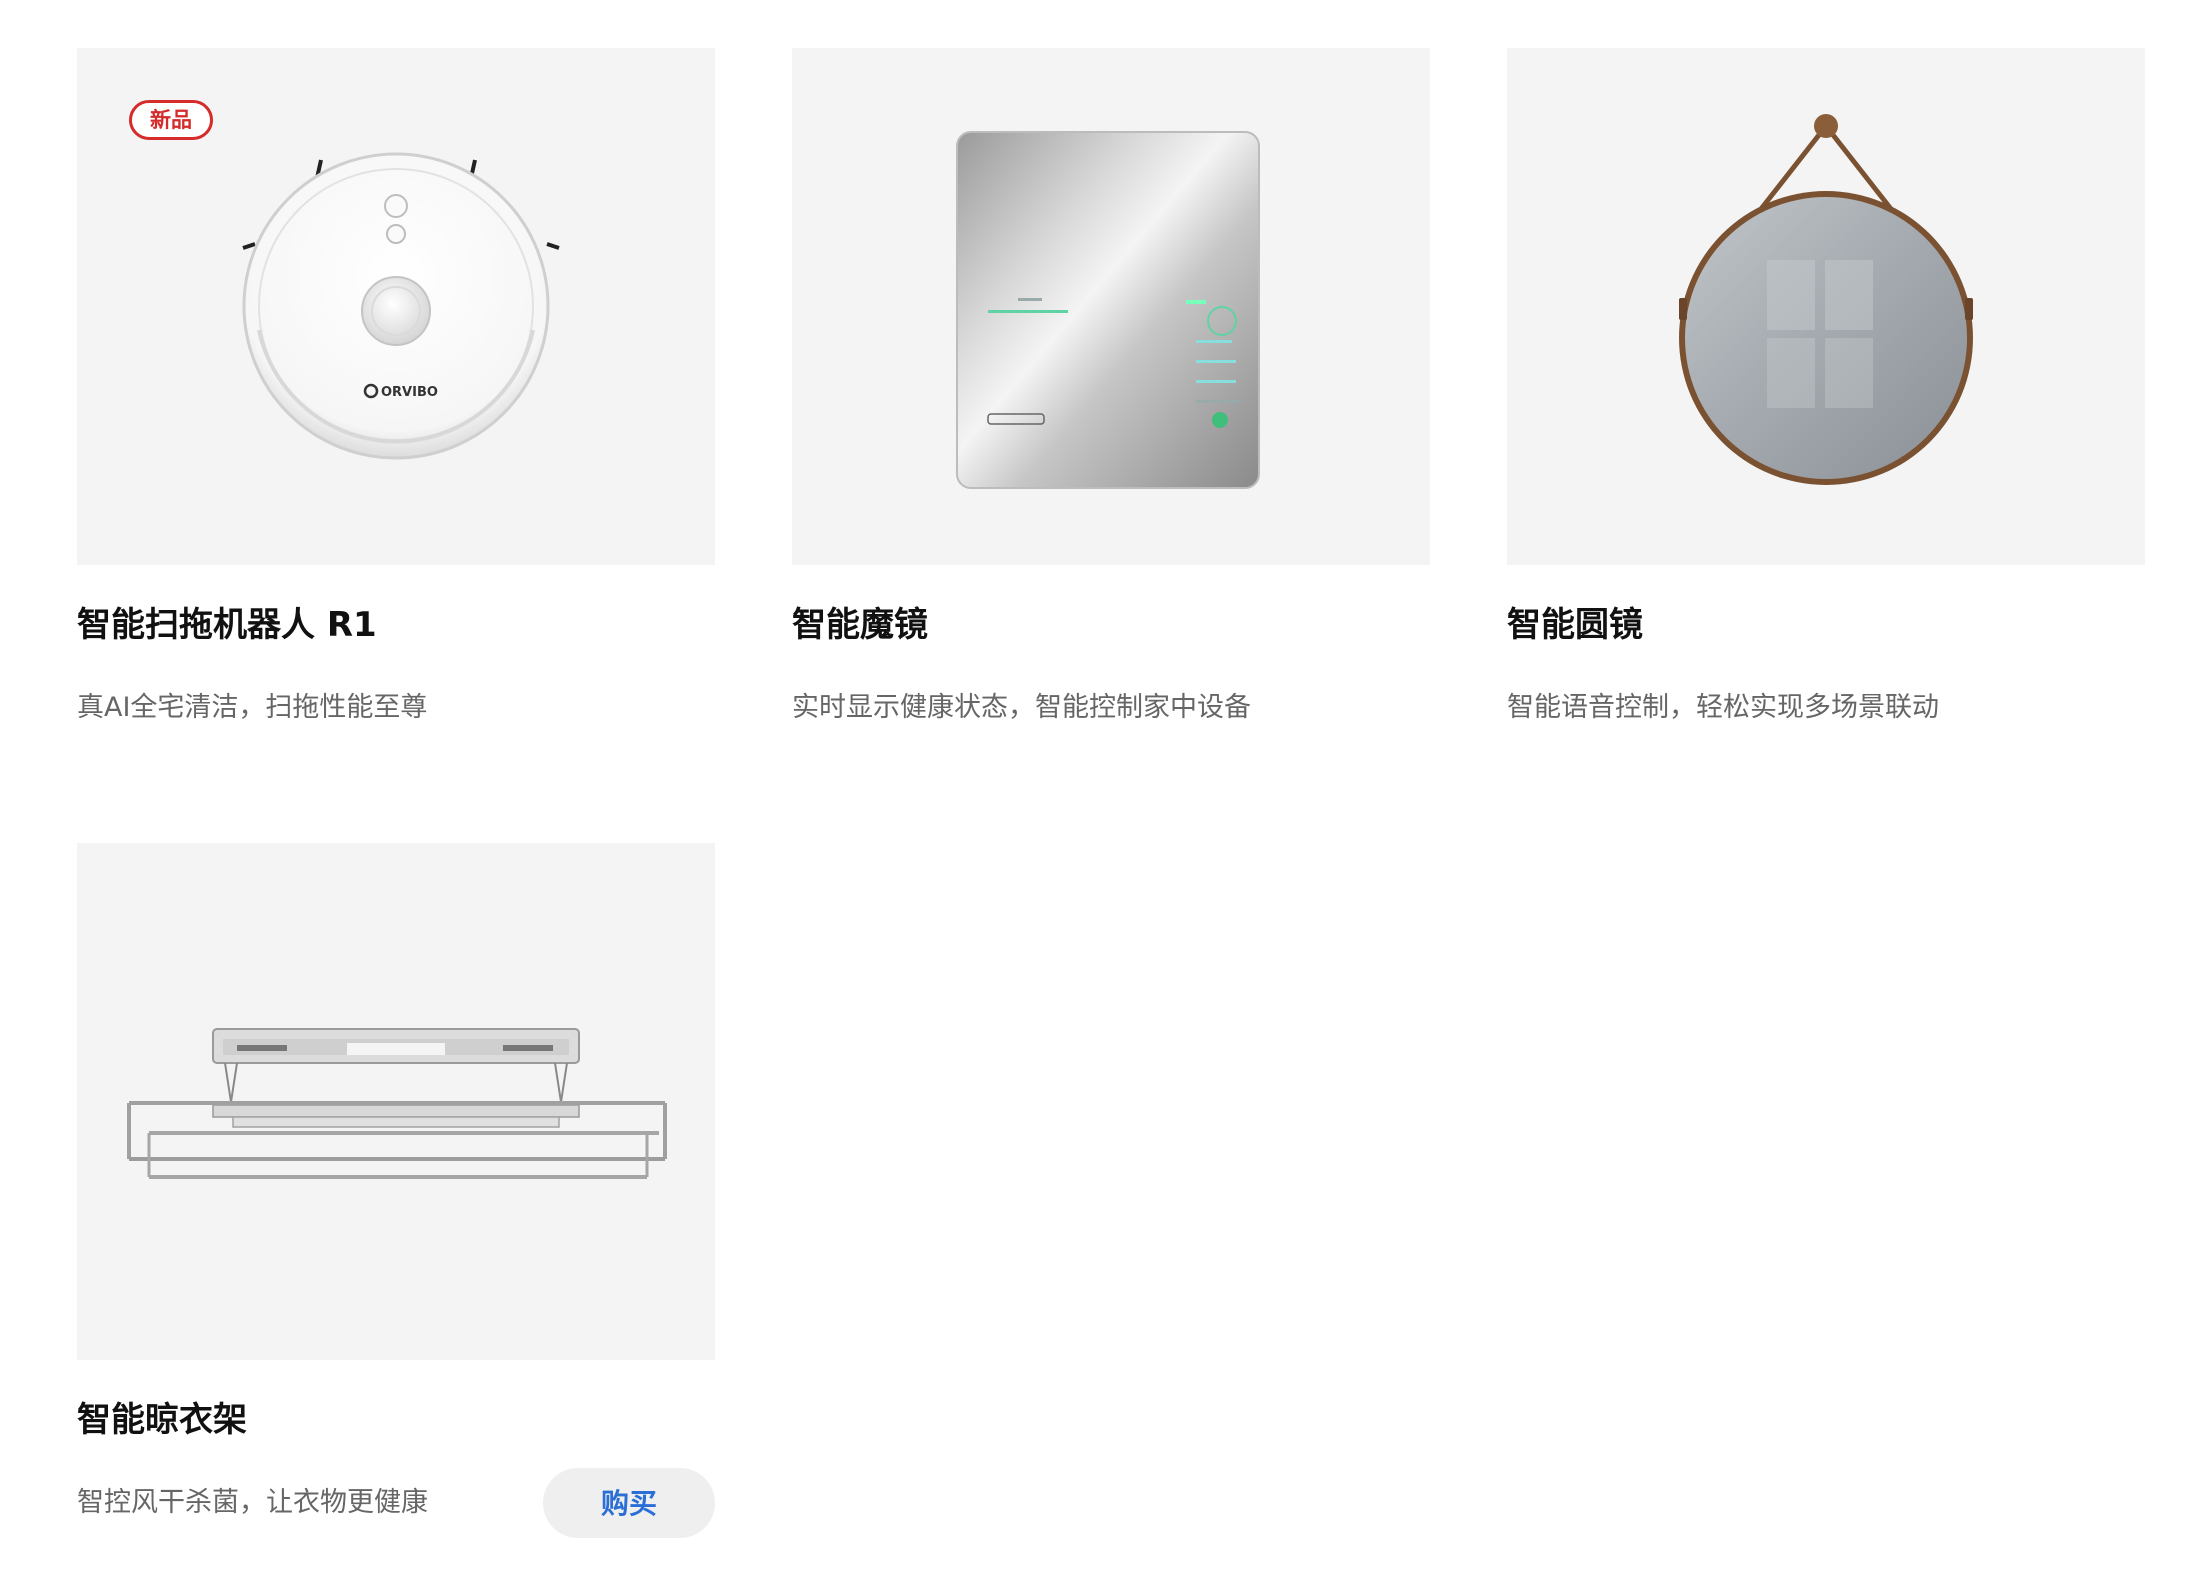  What do you see at coordinates (396, 1420) in the screenshot?
I see `product-title: 智能晾衣架` at bounding box center [396, 1420].